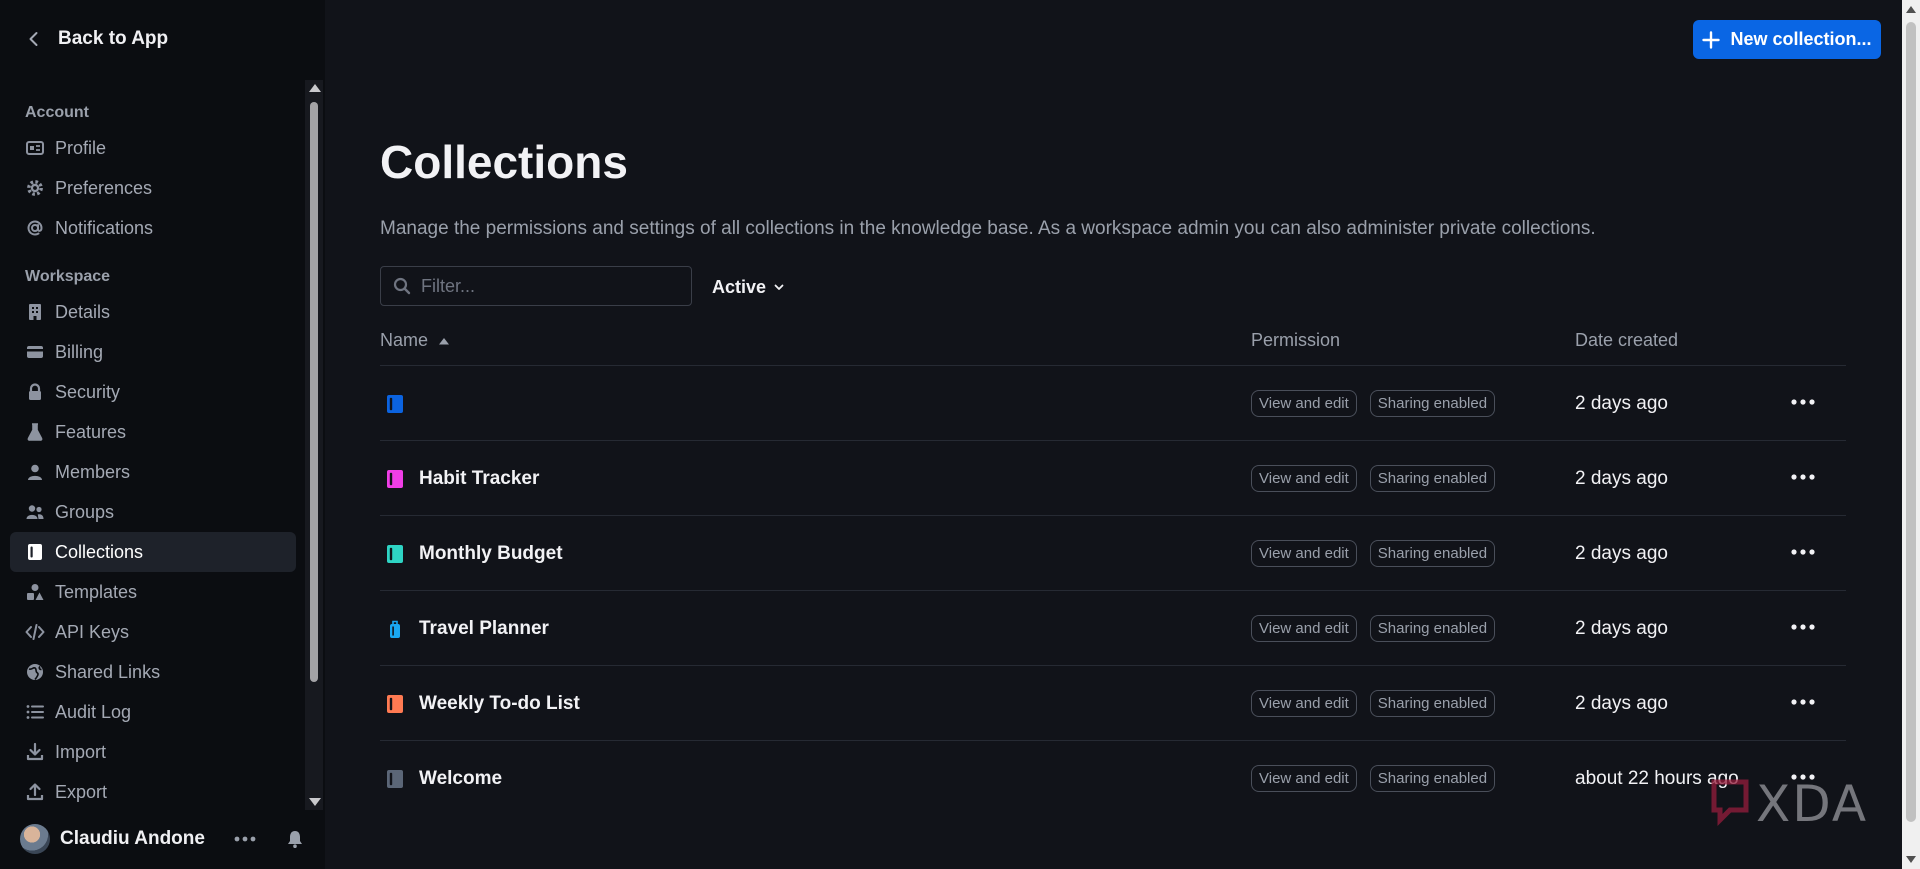 Image resolution: width=1920 pixels, height=869 pixels. What do you see at coordinates (1113, 403) in the screenshot?
I see `table-row: View and edit Sharing enabled 2 days ago` at bounding box center [1113, 403].